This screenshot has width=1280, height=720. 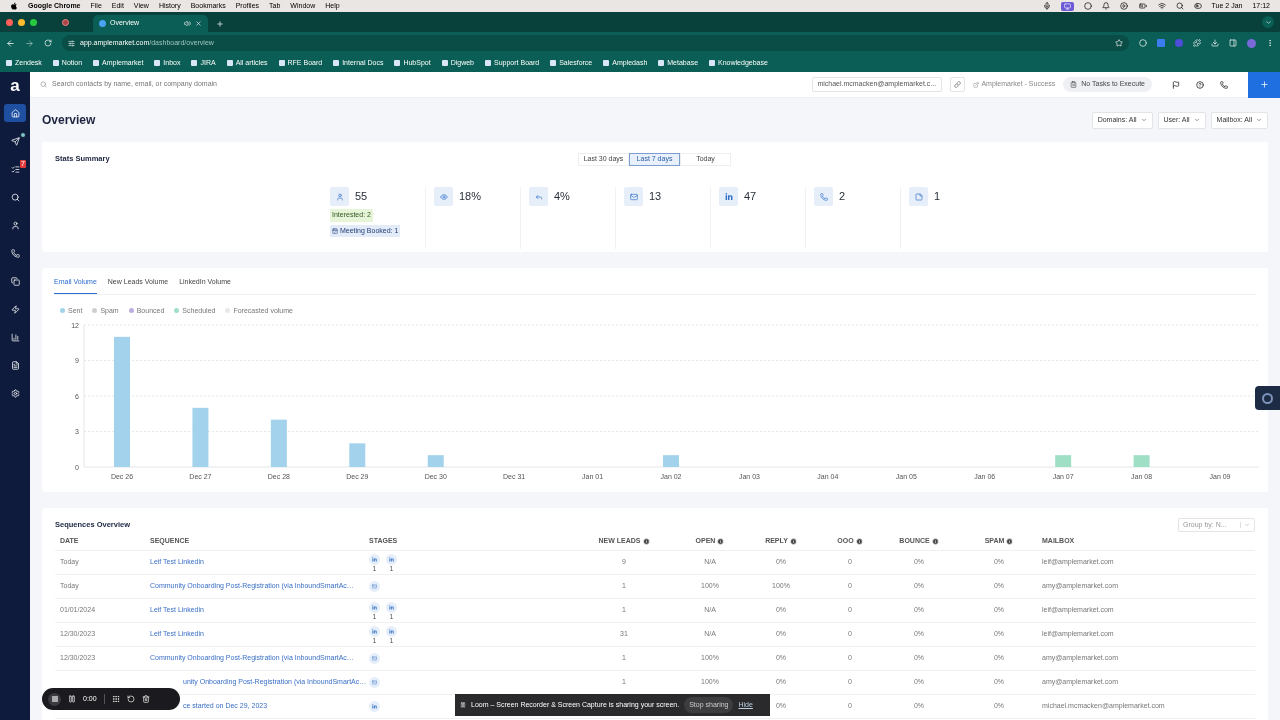 What do you see at coordinates (29, 43) in the screenshot?
I see `forward-icon` at bounding box center [29, 43].